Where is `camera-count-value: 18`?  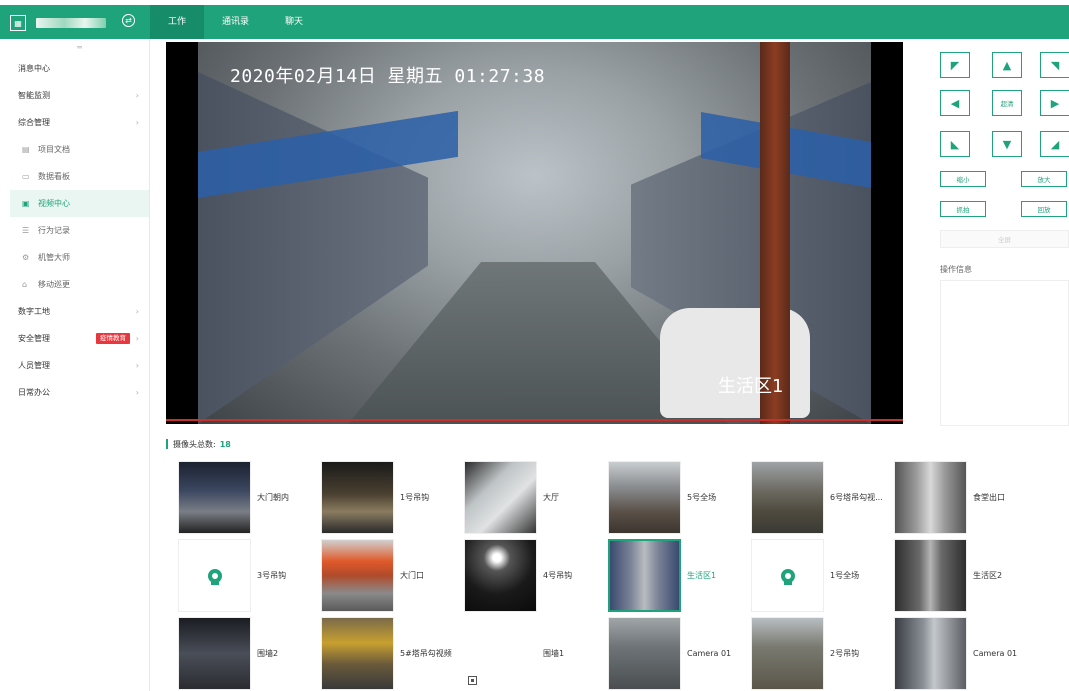
camera-count-value: 18 is located at coordinates (225, 444).